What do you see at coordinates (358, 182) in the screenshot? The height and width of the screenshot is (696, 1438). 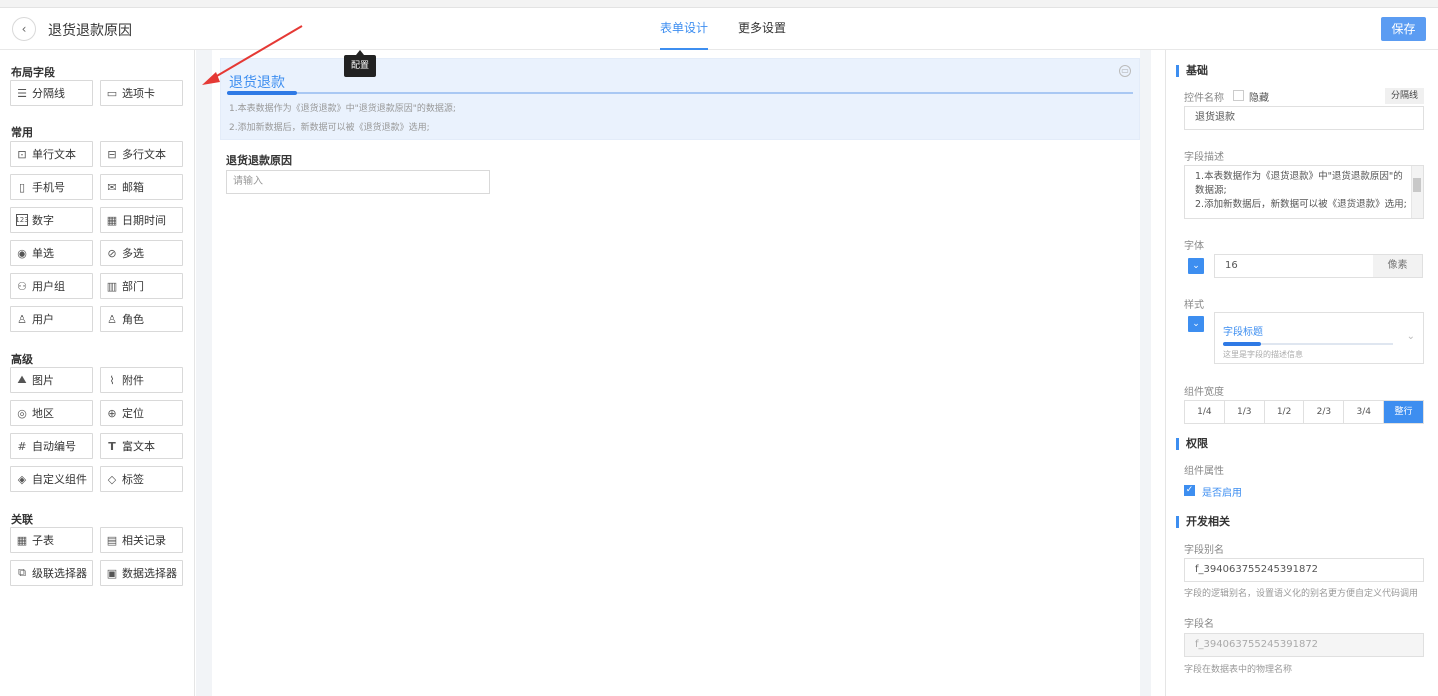 I see `form-field-input: 请输入` at bounding box center [358, 182].